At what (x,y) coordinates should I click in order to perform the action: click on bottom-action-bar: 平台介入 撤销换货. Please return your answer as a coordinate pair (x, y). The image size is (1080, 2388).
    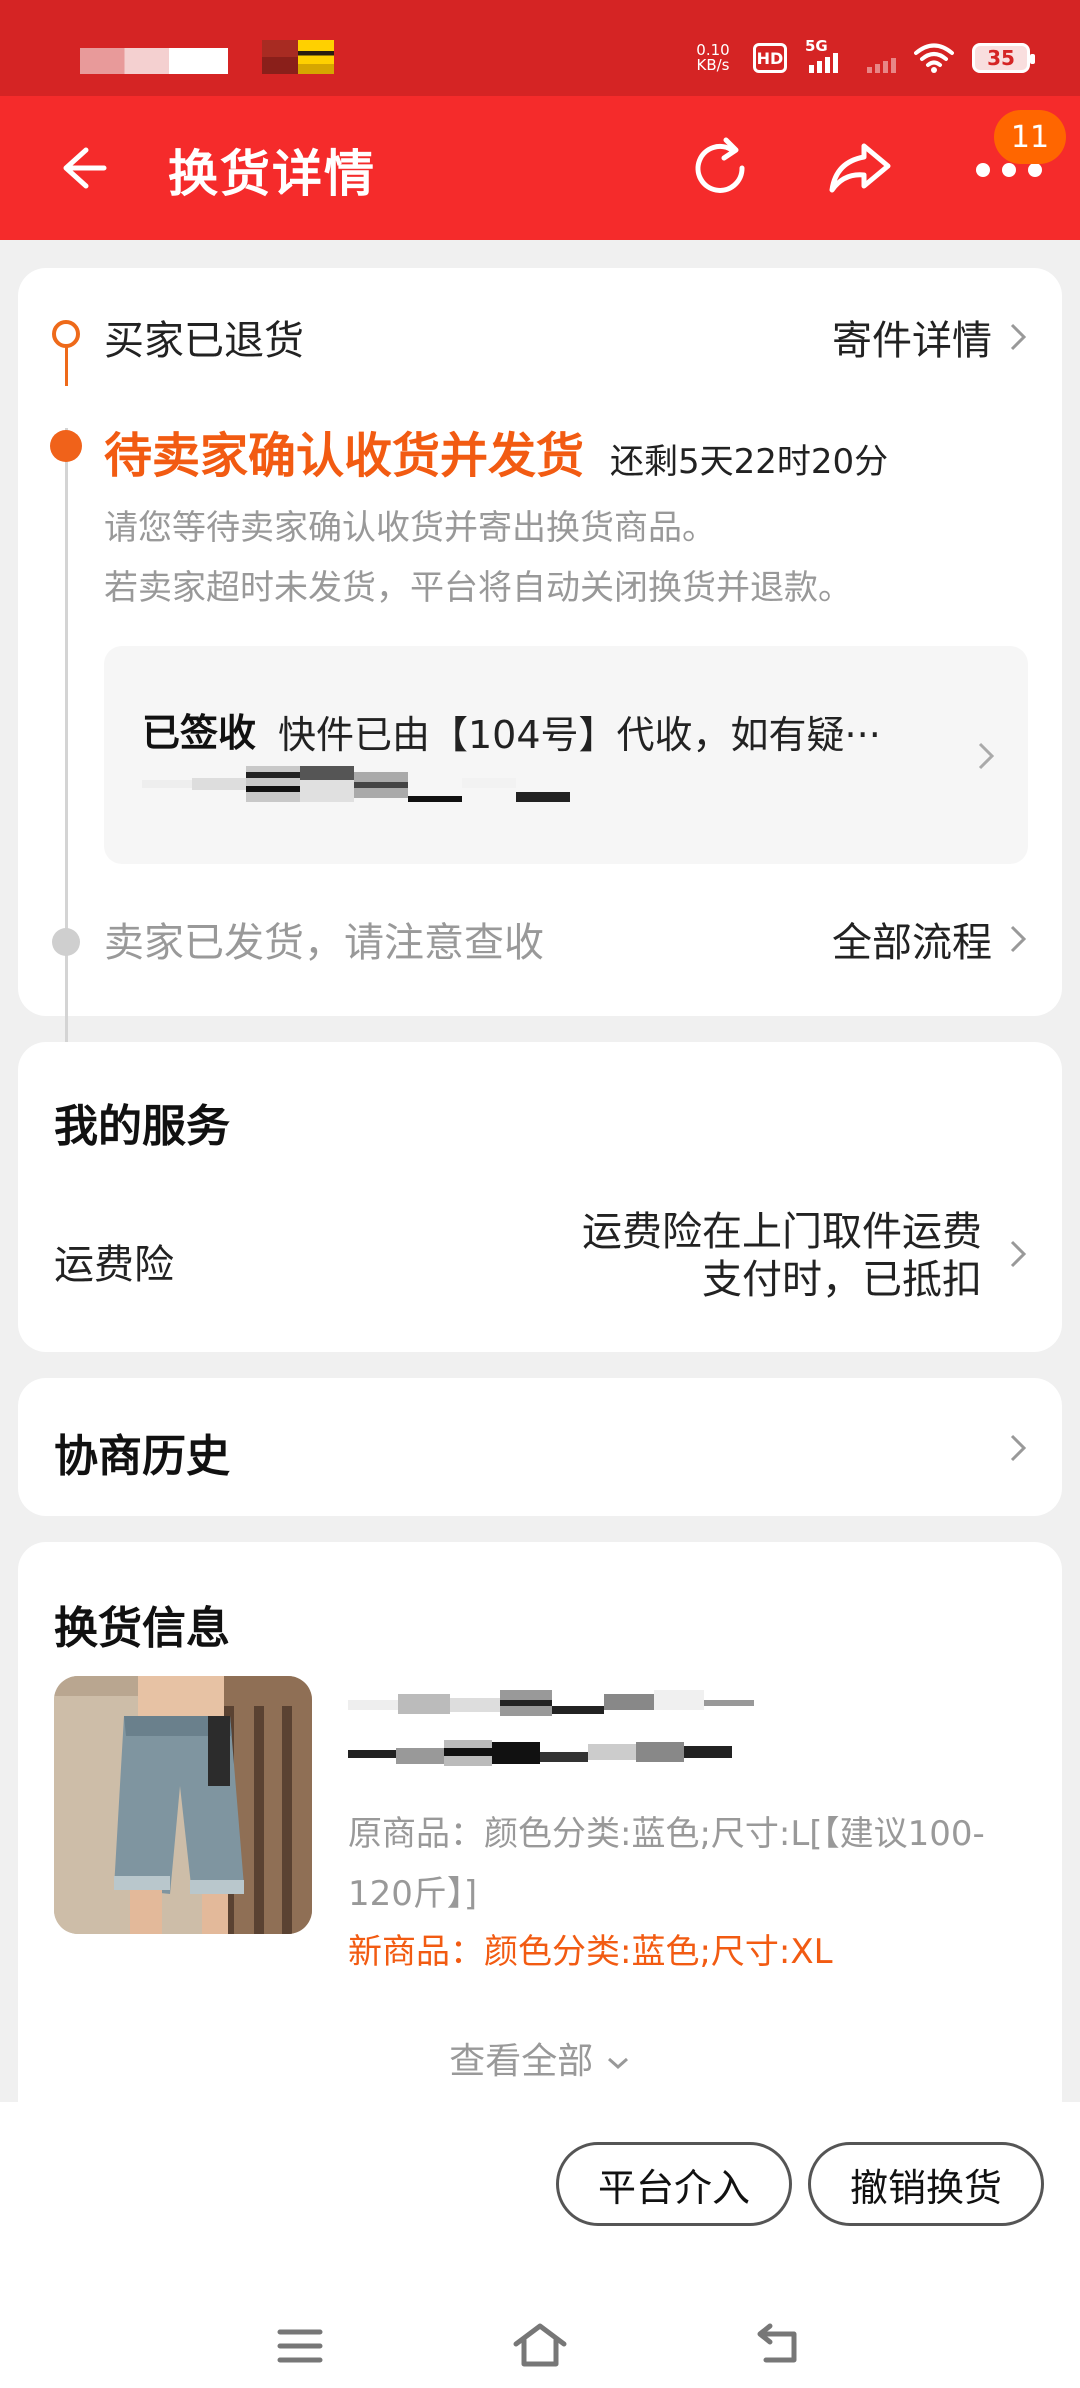
    Looking at the image, I should click on (540, 2245).